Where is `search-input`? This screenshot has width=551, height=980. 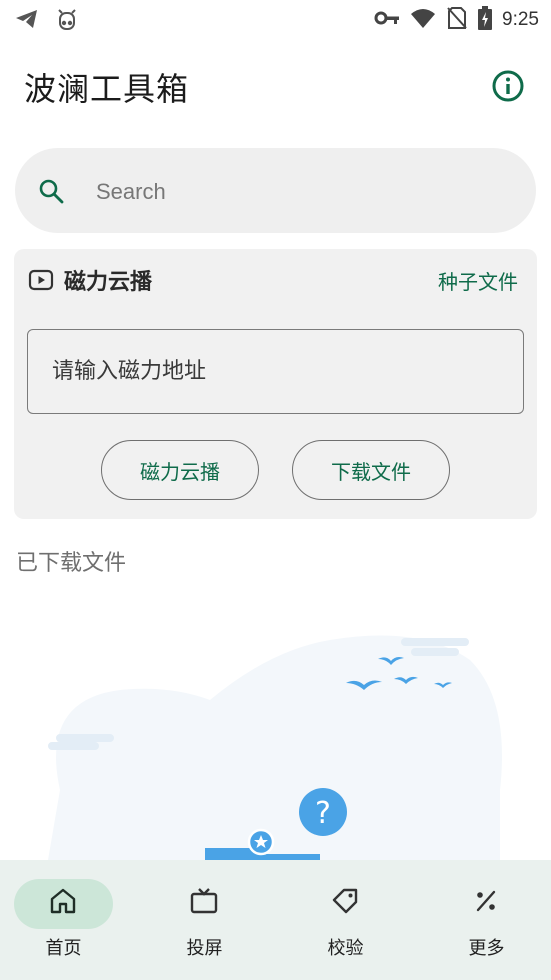
search-input is located at coordinates (296, 192).